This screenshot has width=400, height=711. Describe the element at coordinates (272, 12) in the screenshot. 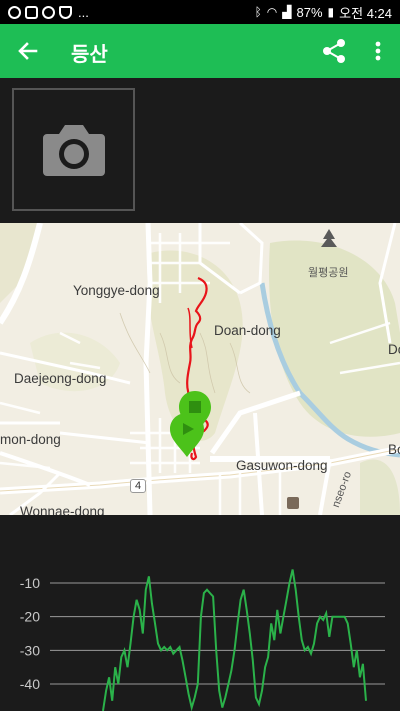

I see `wifi-icon: ◠` at that location.